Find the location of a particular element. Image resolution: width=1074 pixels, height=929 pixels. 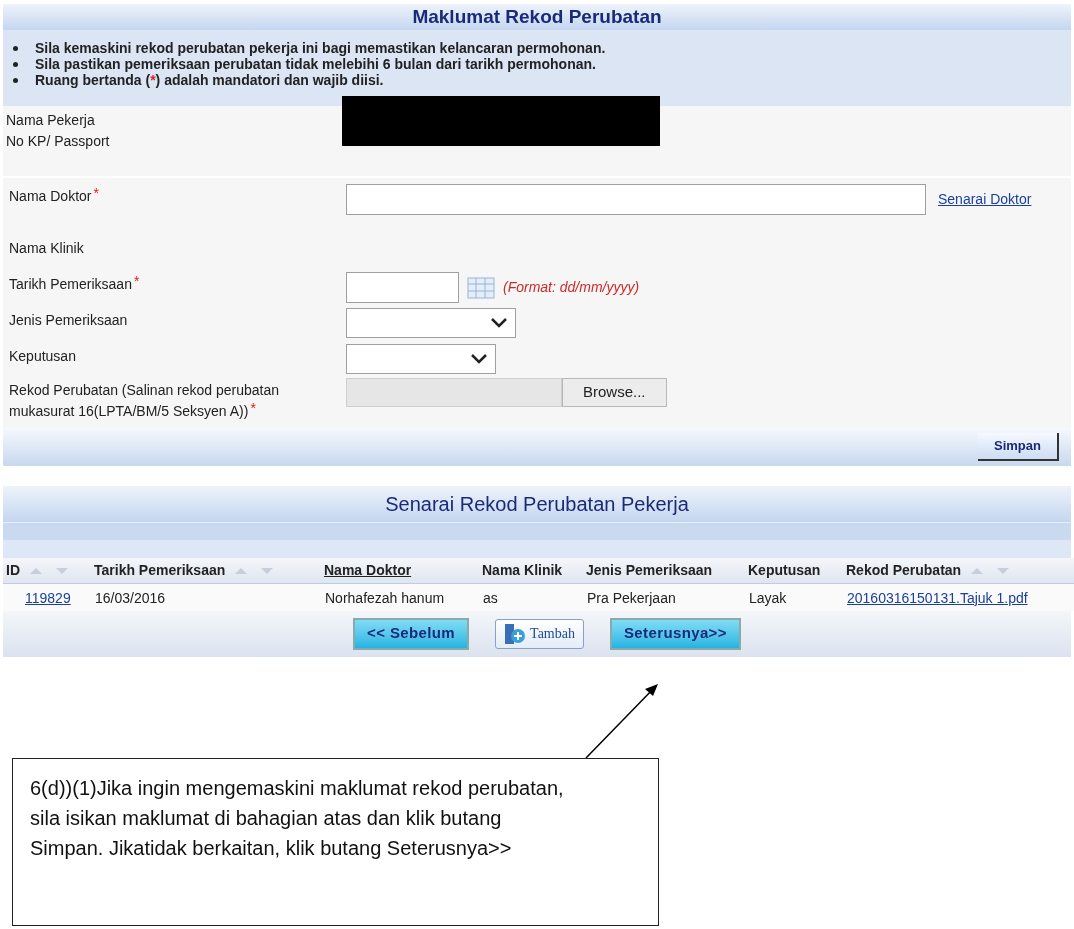

table-cell: Pra Pekerjaan is located at coordinates (664, 597).